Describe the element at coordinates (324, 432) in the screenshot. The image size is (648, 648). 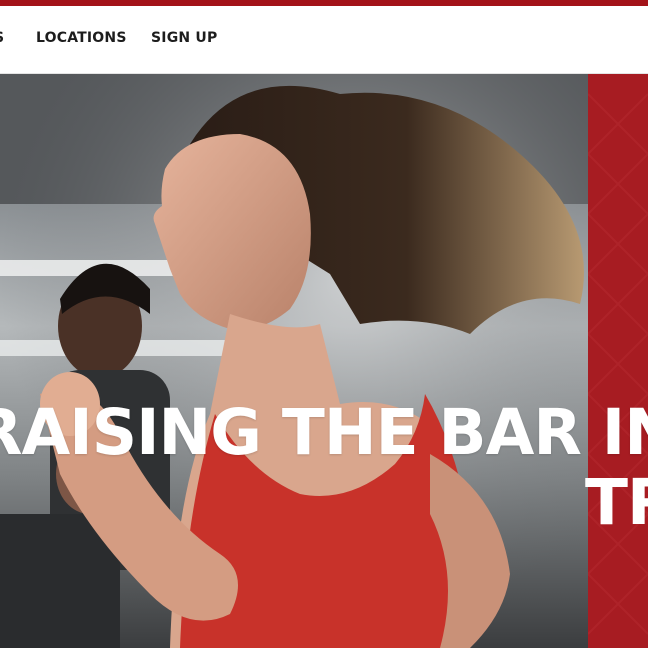
I see `hero-headline-line-1: RAISING THE BAR IN PE` at that location.